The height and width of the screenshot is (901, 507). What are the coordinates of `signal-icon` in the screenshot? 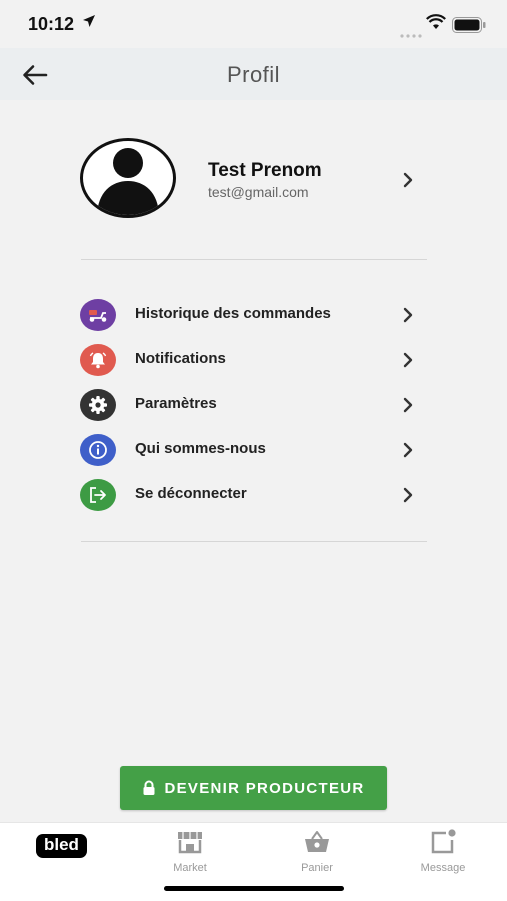 It's located at (411, 34).